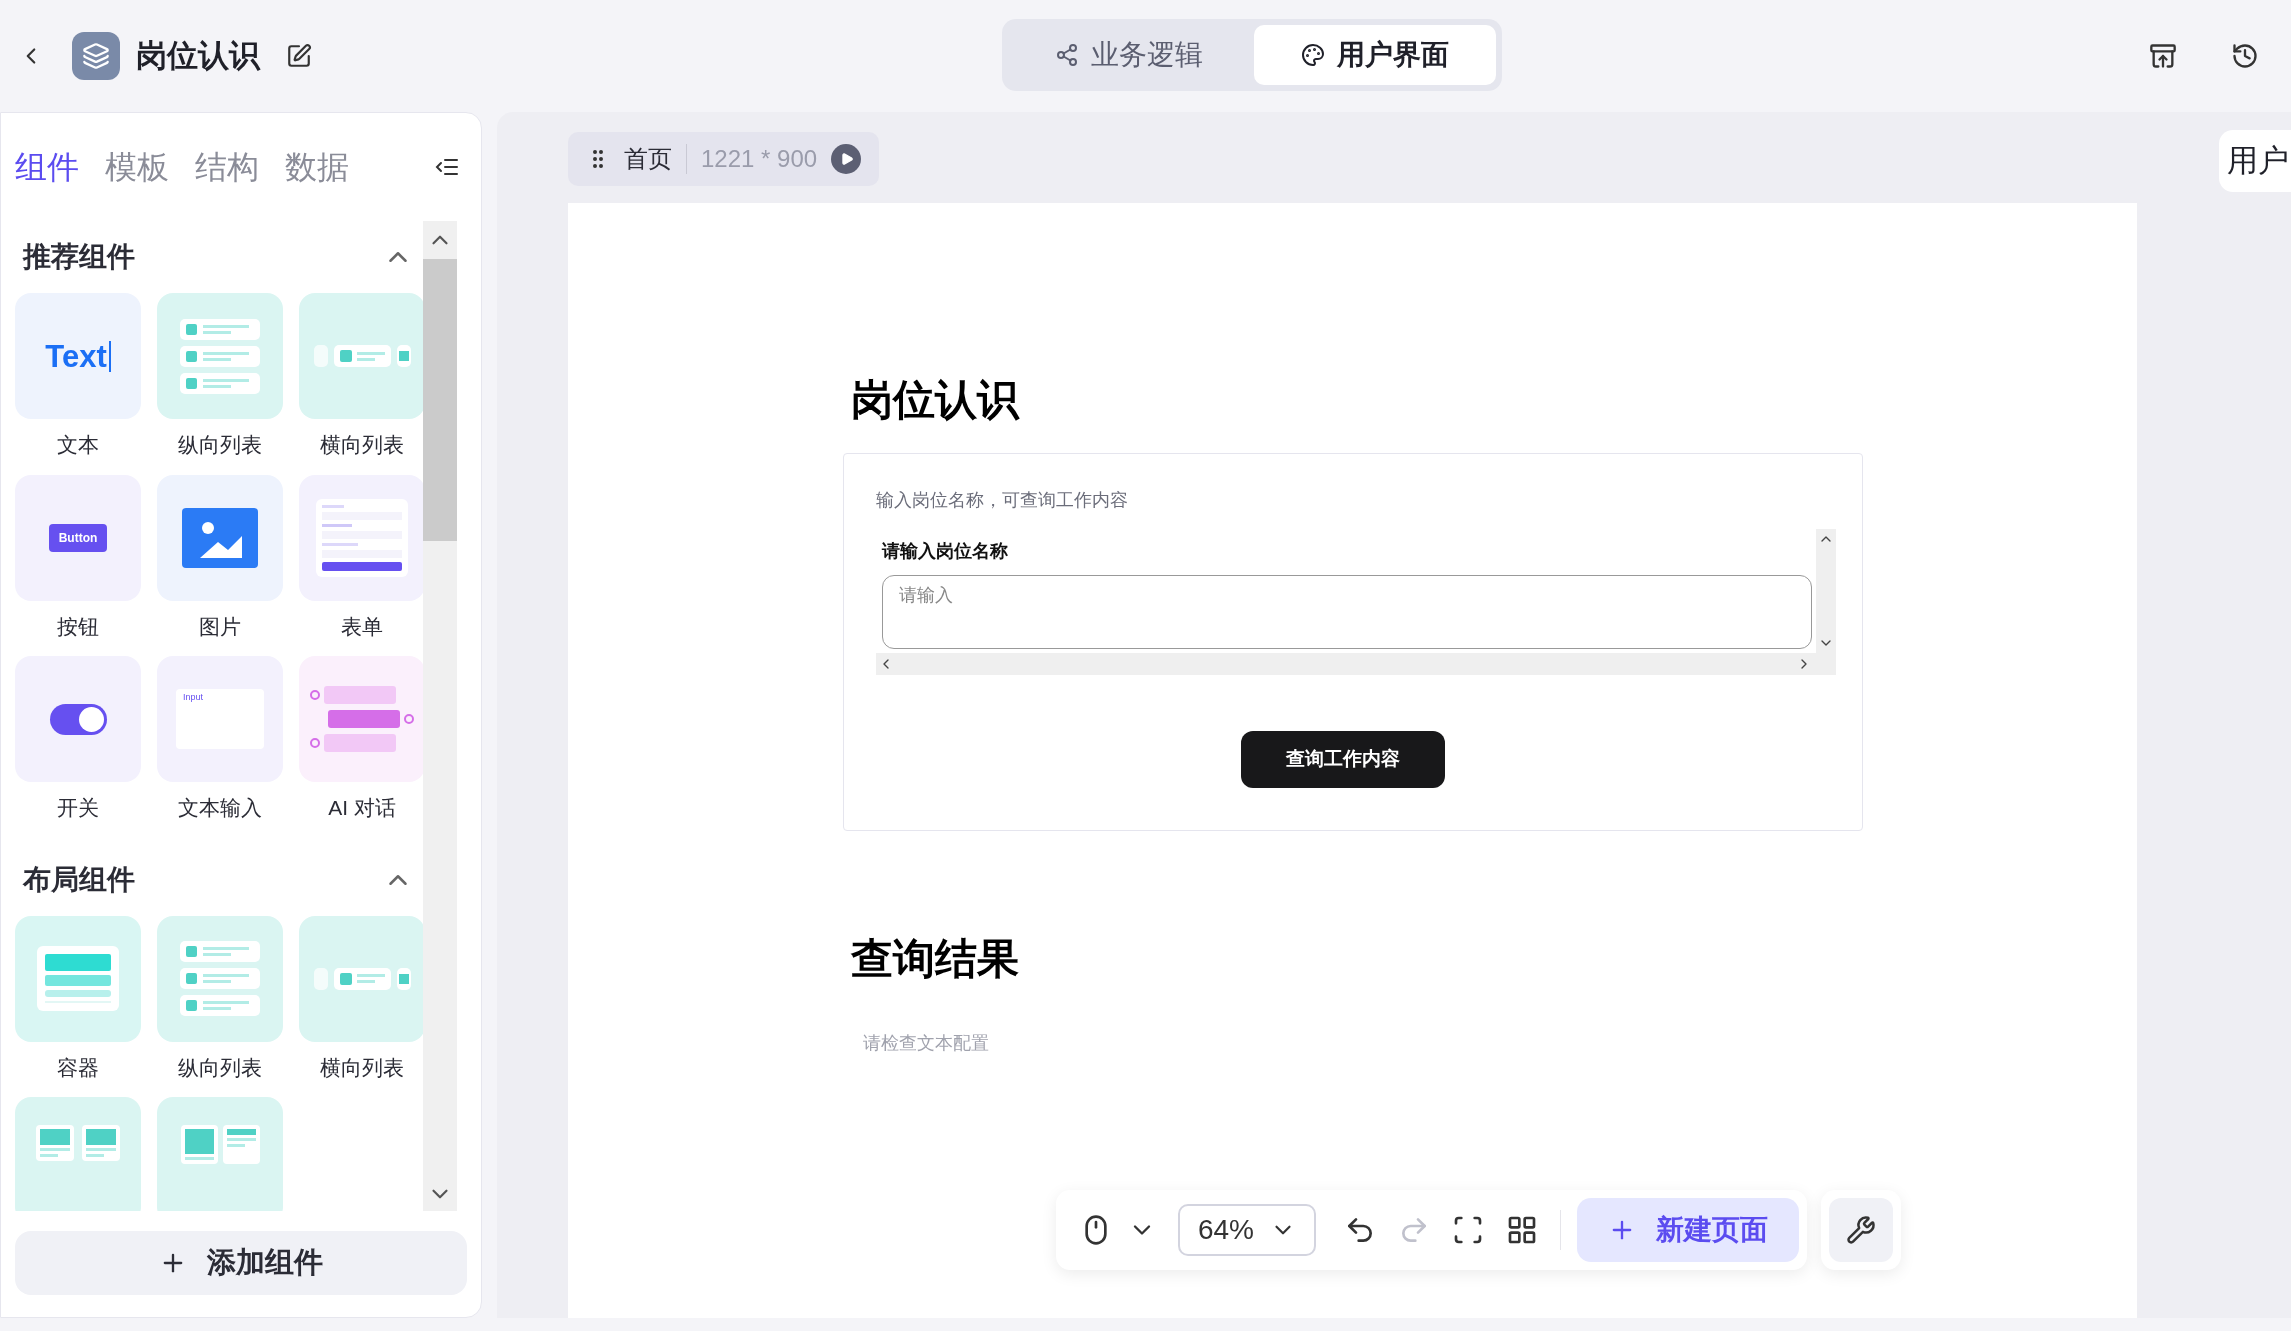 The image size is (2291, 1331). What do you see at coordinates (361, 537) in the screenshot?
I see `form-component-tile` at bounding box center [361, 537].